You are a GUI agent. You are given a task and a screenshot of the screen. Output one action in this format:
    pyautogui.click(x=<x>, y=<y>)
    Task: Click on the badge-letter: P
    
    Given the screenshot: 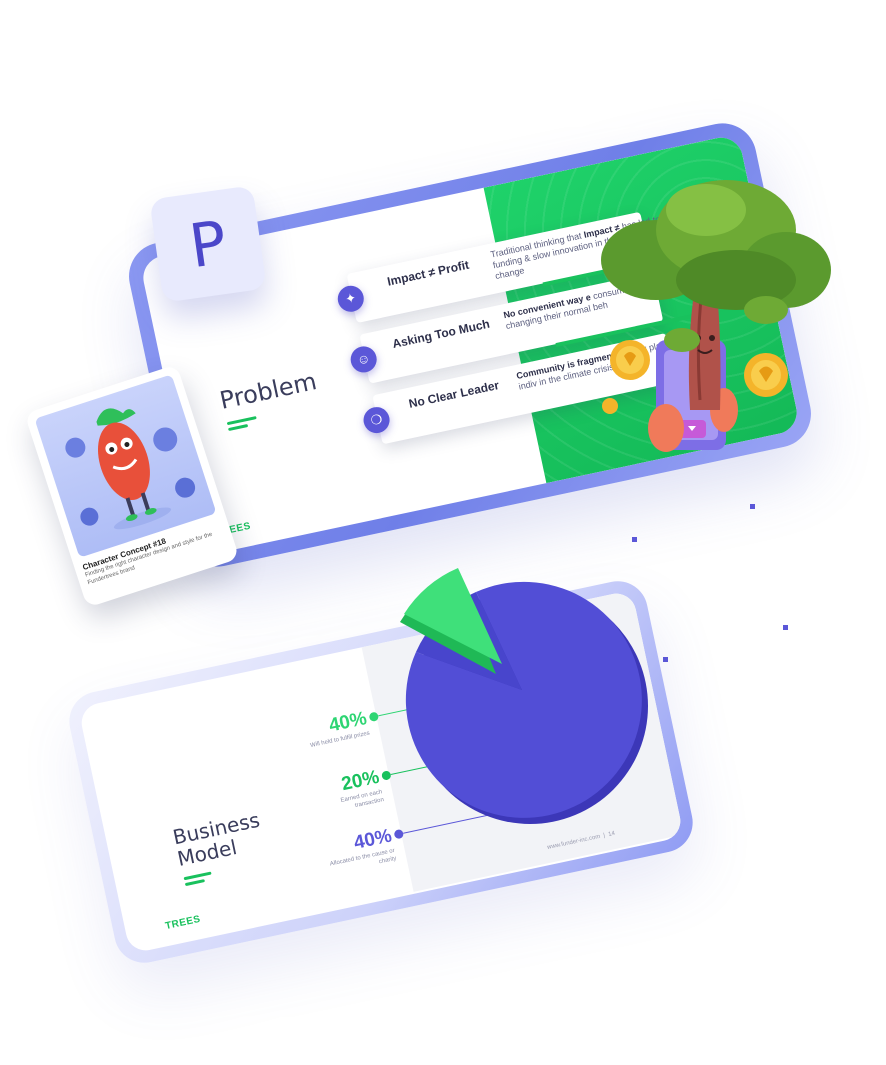 What is the action you would take?
    pyautogui.click(x=208, y=245)
    